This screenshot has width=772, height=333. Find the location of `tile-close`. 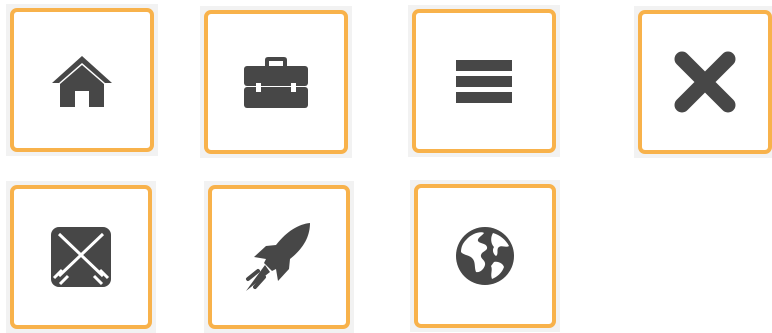

tile-close is located at coordinates (703, 82).